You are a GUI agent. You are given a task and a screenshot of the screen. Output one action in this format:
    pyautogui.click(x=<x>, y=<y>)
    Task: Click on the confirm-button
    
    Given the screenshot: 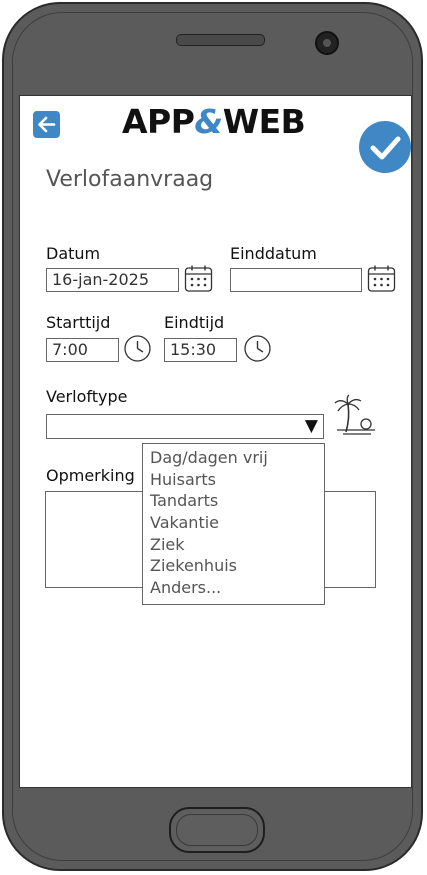 What is the action you would take?
    pyautogui.click(x=385, y=147)
    